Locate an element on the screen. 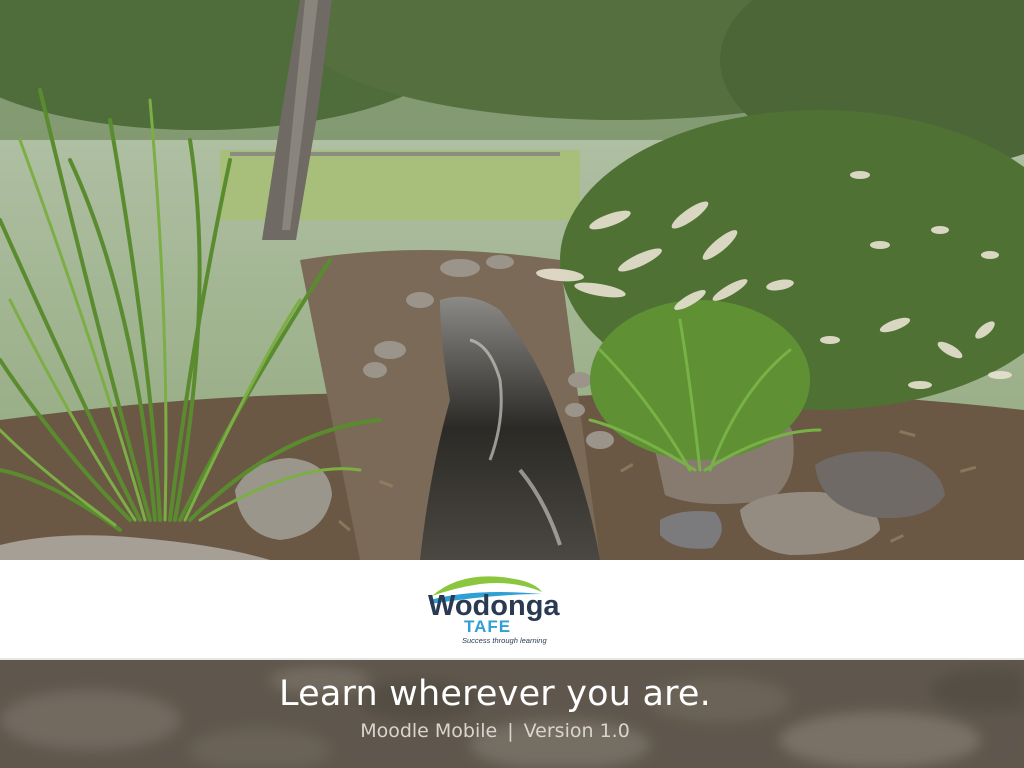 Image resolution: width=1024 pixels, height=768 pixels. headline: Learn wherever you are. is located at coordinates (495, 694).